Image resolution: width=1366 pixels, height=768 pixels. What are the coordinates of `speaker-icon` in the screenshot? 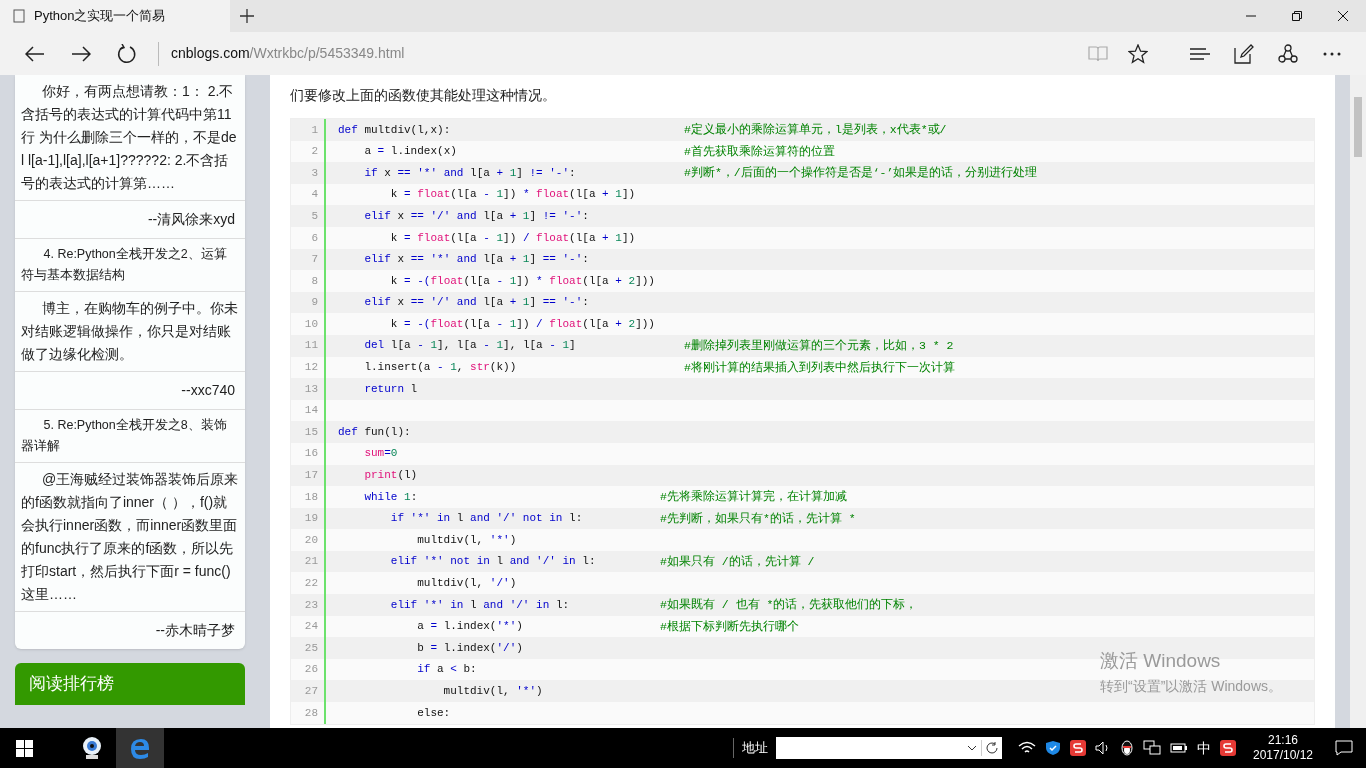 It's located at (1103, 748).